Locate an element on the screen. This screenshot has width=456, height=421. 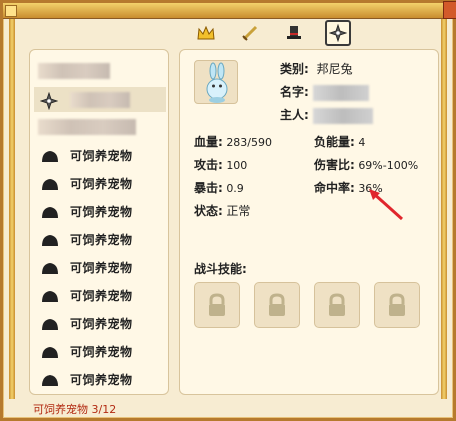
damage-ratio-value: 69%-100% is located at coordinates (388, 165).